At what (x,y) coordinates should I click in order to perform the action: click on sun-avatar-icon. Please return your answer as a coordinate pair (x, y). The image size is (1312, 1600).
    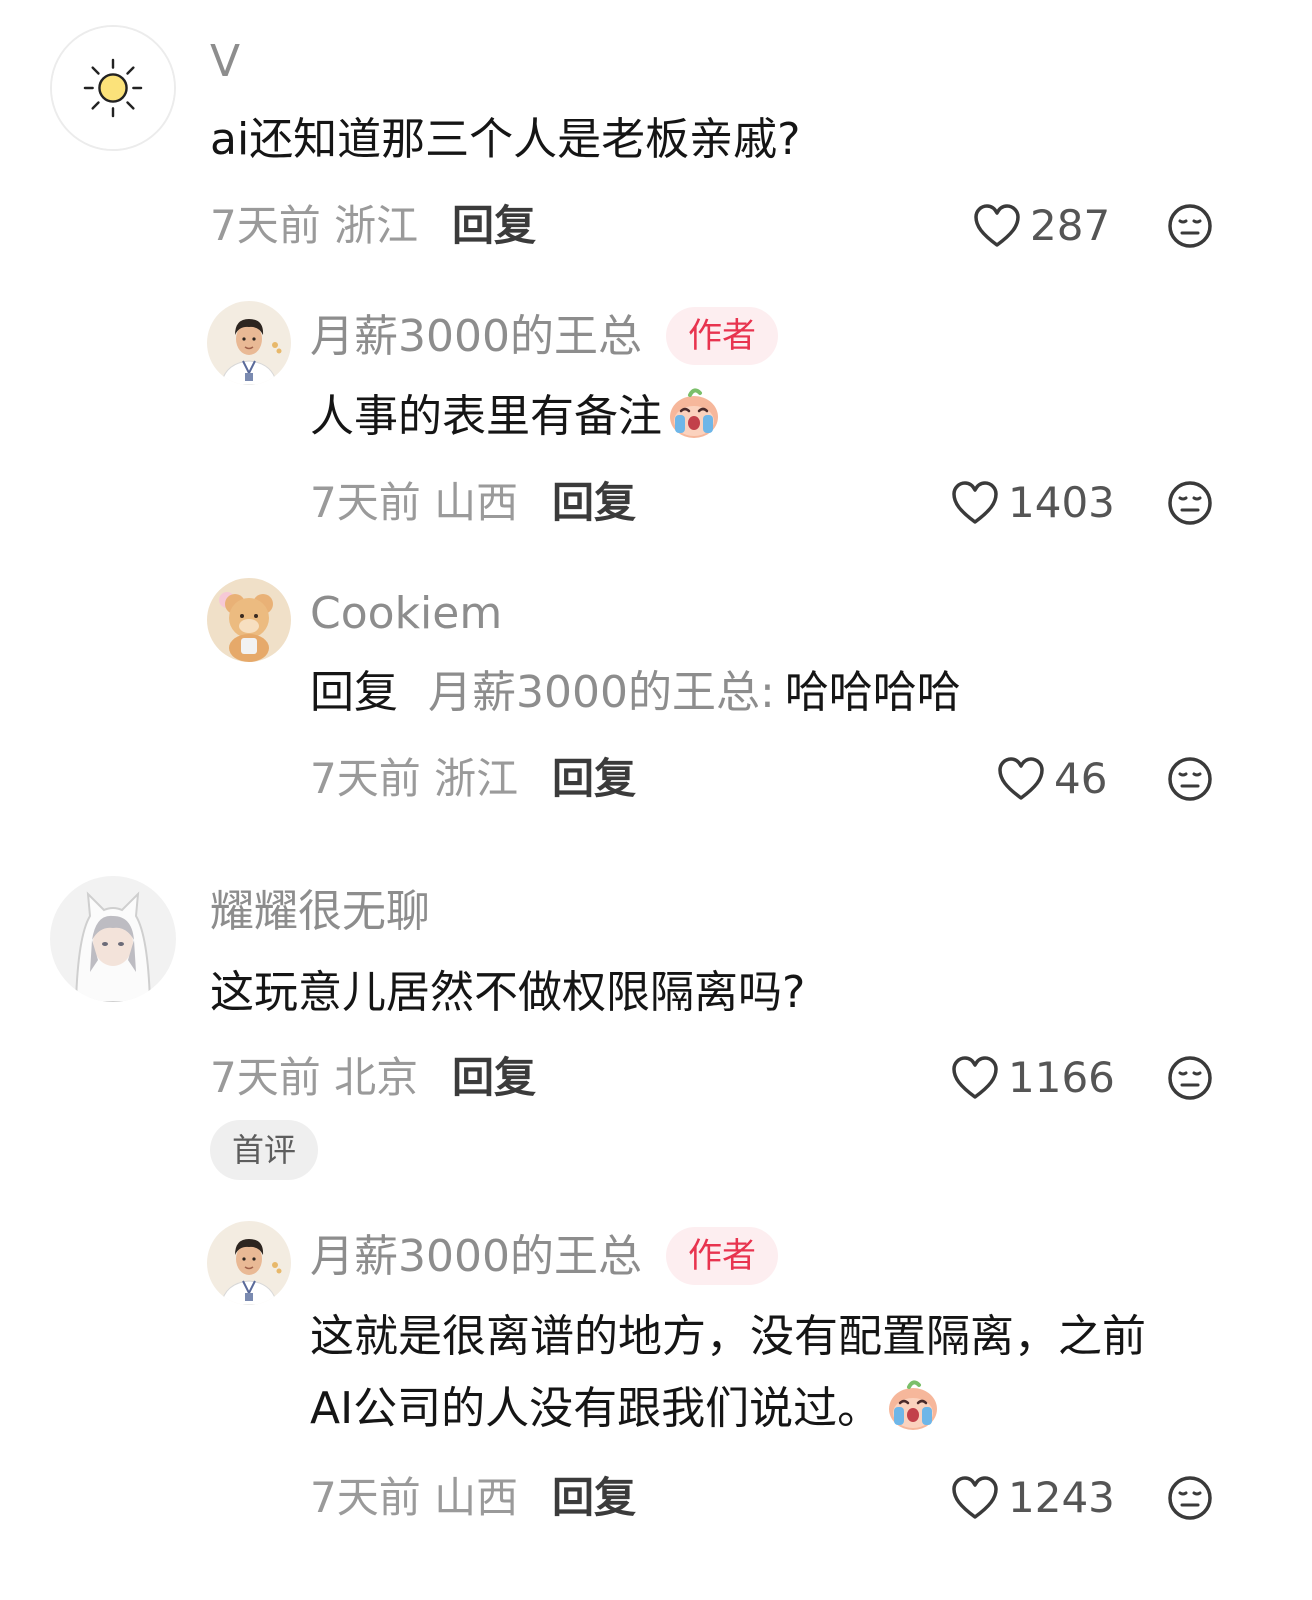
    Looking at the image, I should click on (113, 88).